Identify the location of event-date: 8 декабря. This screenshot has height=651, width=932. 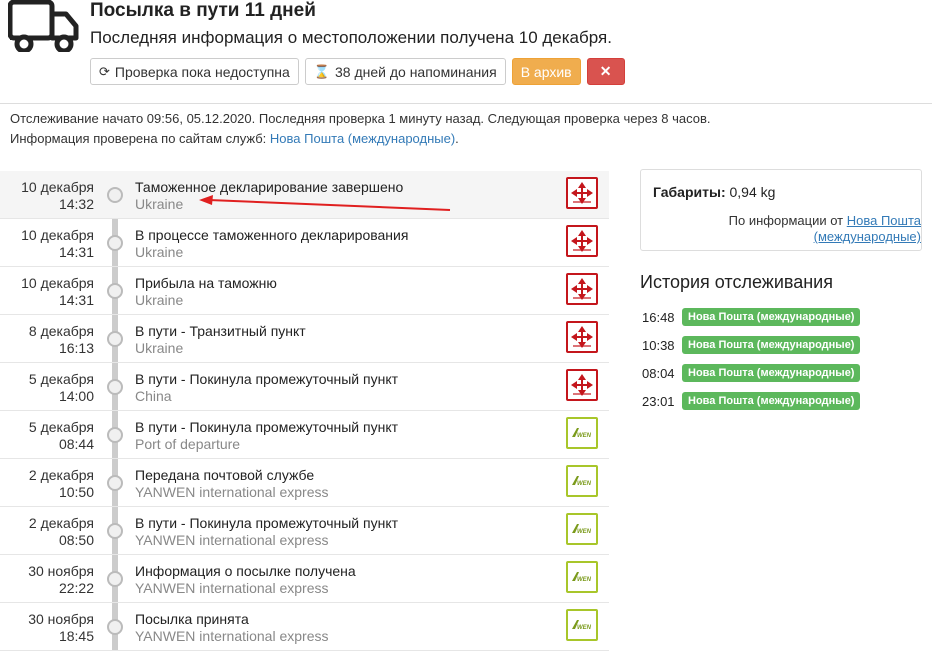
(61, 331).